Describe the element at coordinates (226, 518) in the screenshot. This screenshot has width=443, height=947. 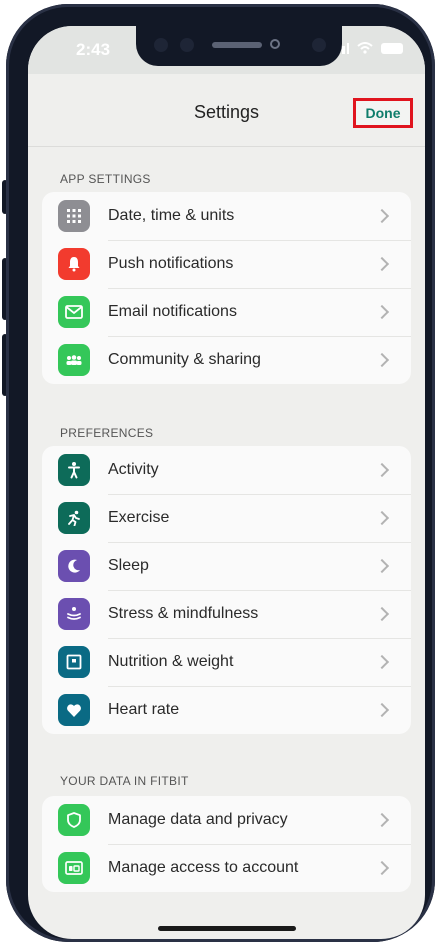
I see `settings-row-exercise: Exercise` at that location.